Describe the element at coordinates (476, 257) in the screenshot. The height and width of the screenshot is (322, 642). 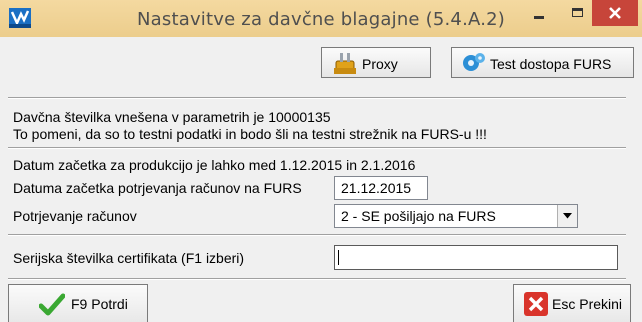
I see `certificate-serial-input` at that location.